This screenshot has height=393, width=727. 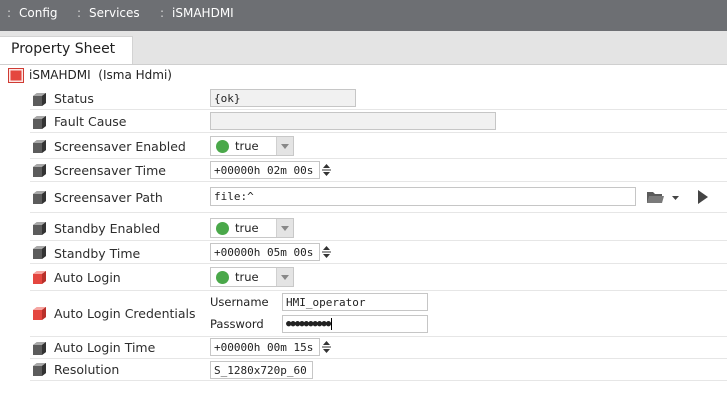 I want to click on auto-login-select: true, so click(x=252, y=277).